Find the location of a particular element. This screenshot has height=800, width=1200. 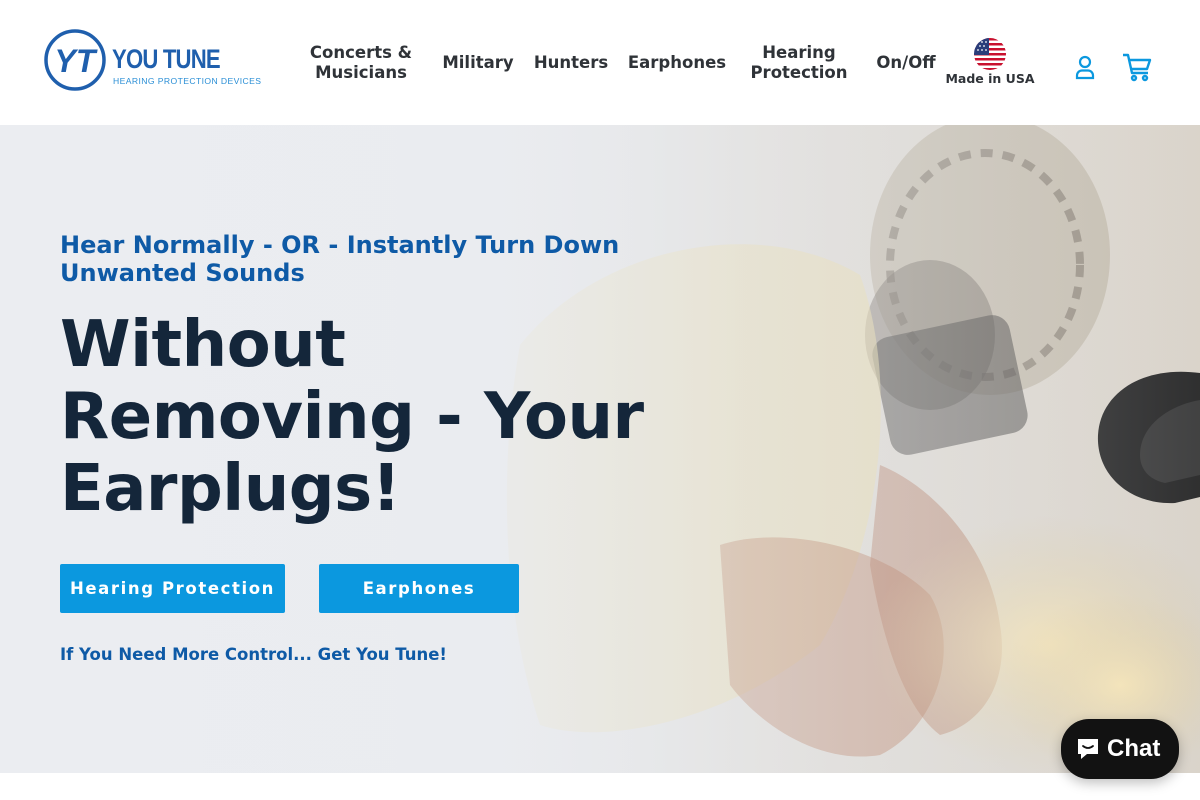

svg-text: YT is located at coordinates (76, 61).